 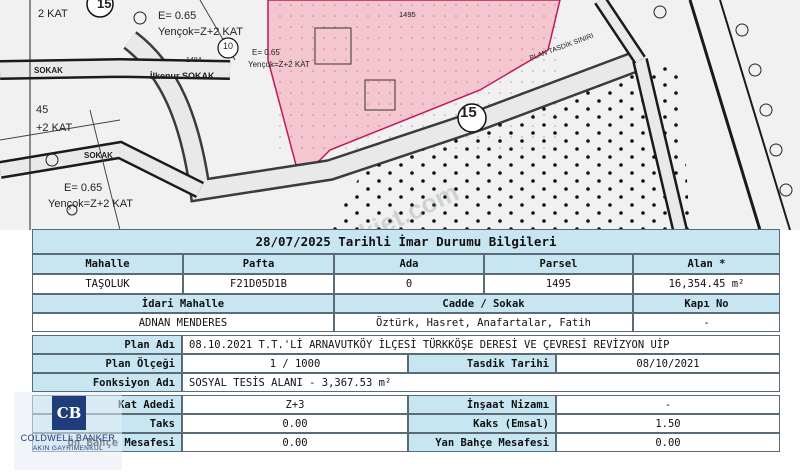 I want to click on header-idari-mahalle: İdari Mahalle, so click(x=183, y=303).